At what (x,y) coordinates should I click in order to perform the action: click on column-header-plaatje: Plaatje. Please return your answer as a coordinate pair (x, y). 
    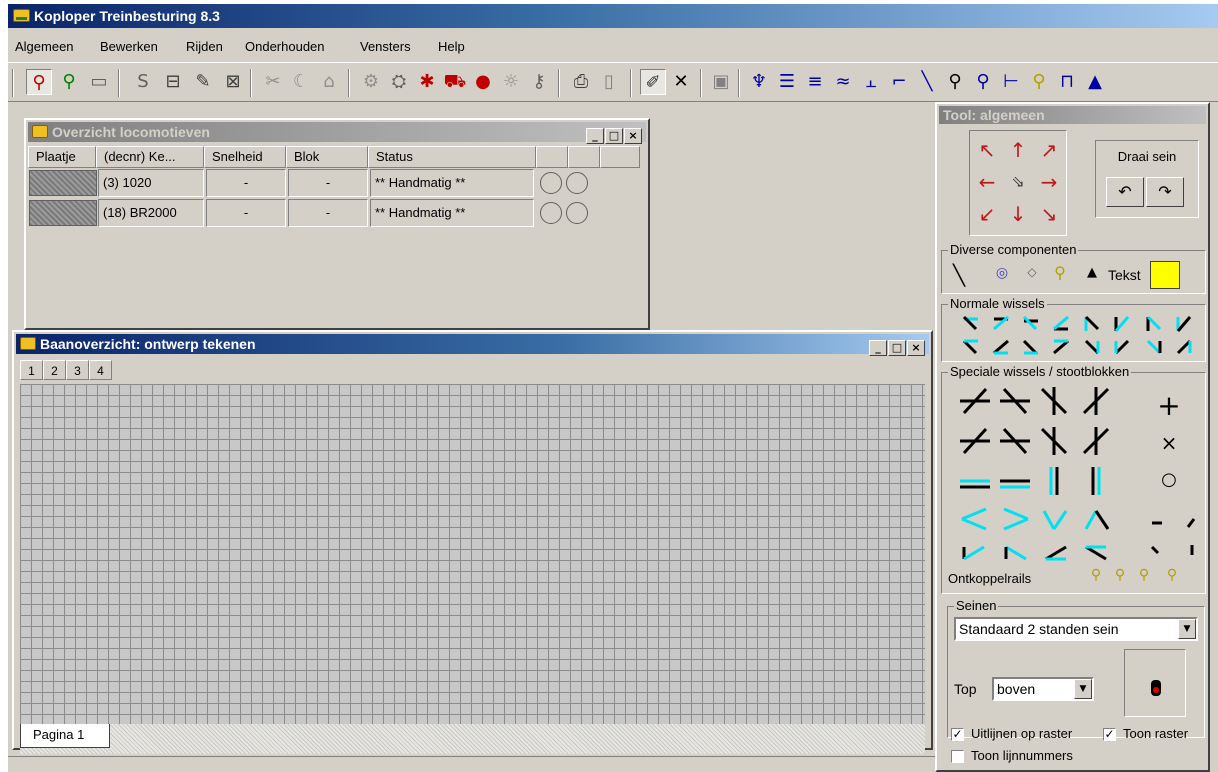
    Looking at the image, I should click on (62, 157).